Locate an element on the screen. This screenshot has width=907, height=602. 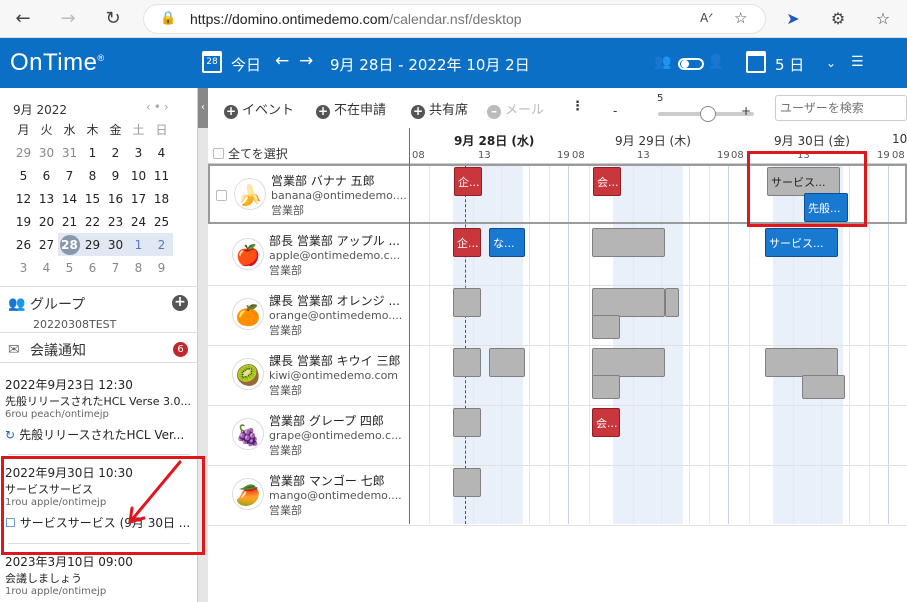
zoom-slider is located at coordinates (706, 114).